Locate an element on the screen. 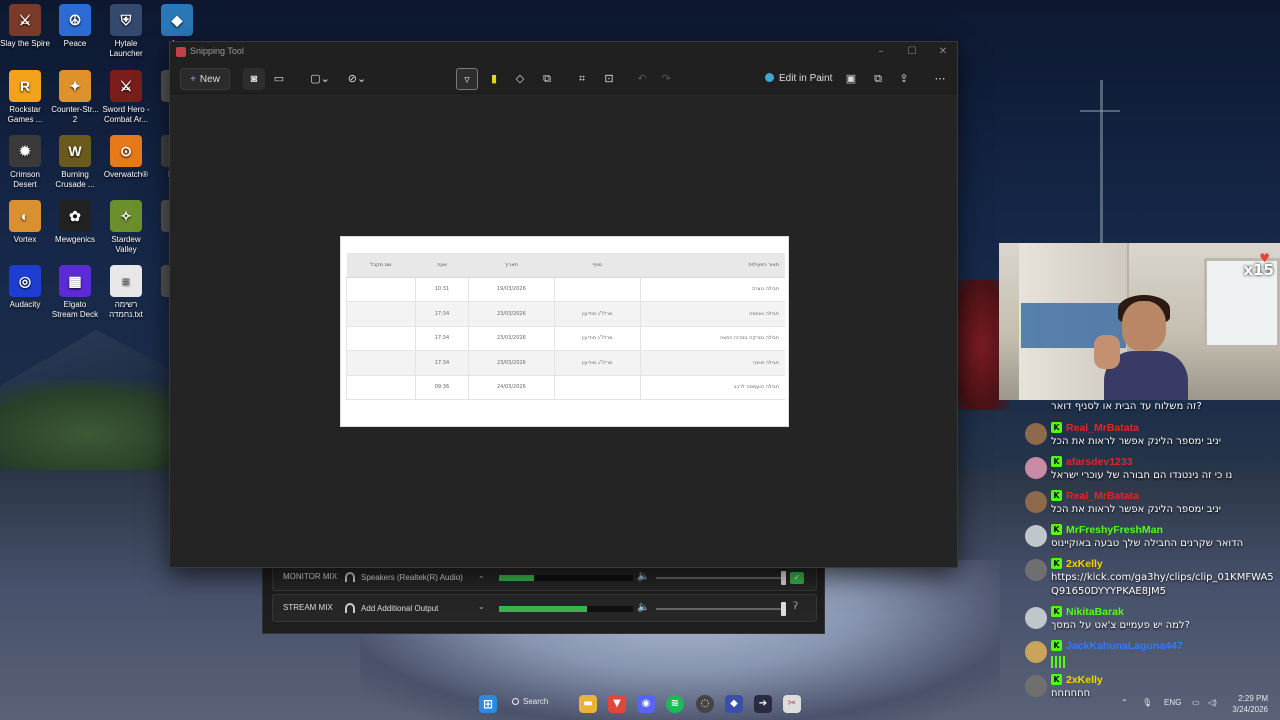  chat-username: JackKahunaLaguna447 is located at coordinates (1124, 646).